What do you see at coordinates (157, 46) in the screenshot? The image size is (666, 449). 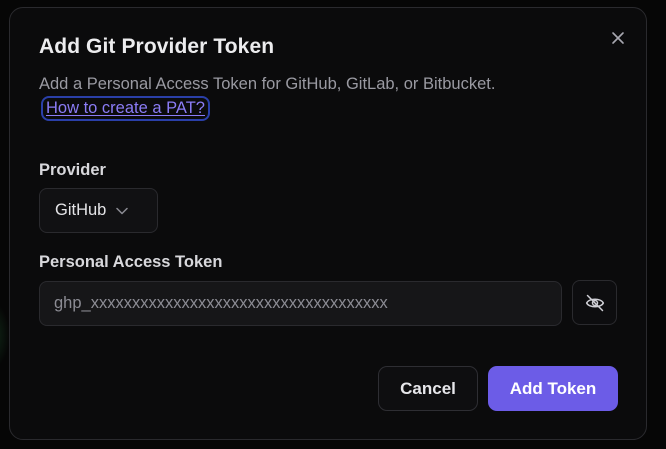 I see `dialog-title: Add Git Provider Token` at bounding box center [157, 46].